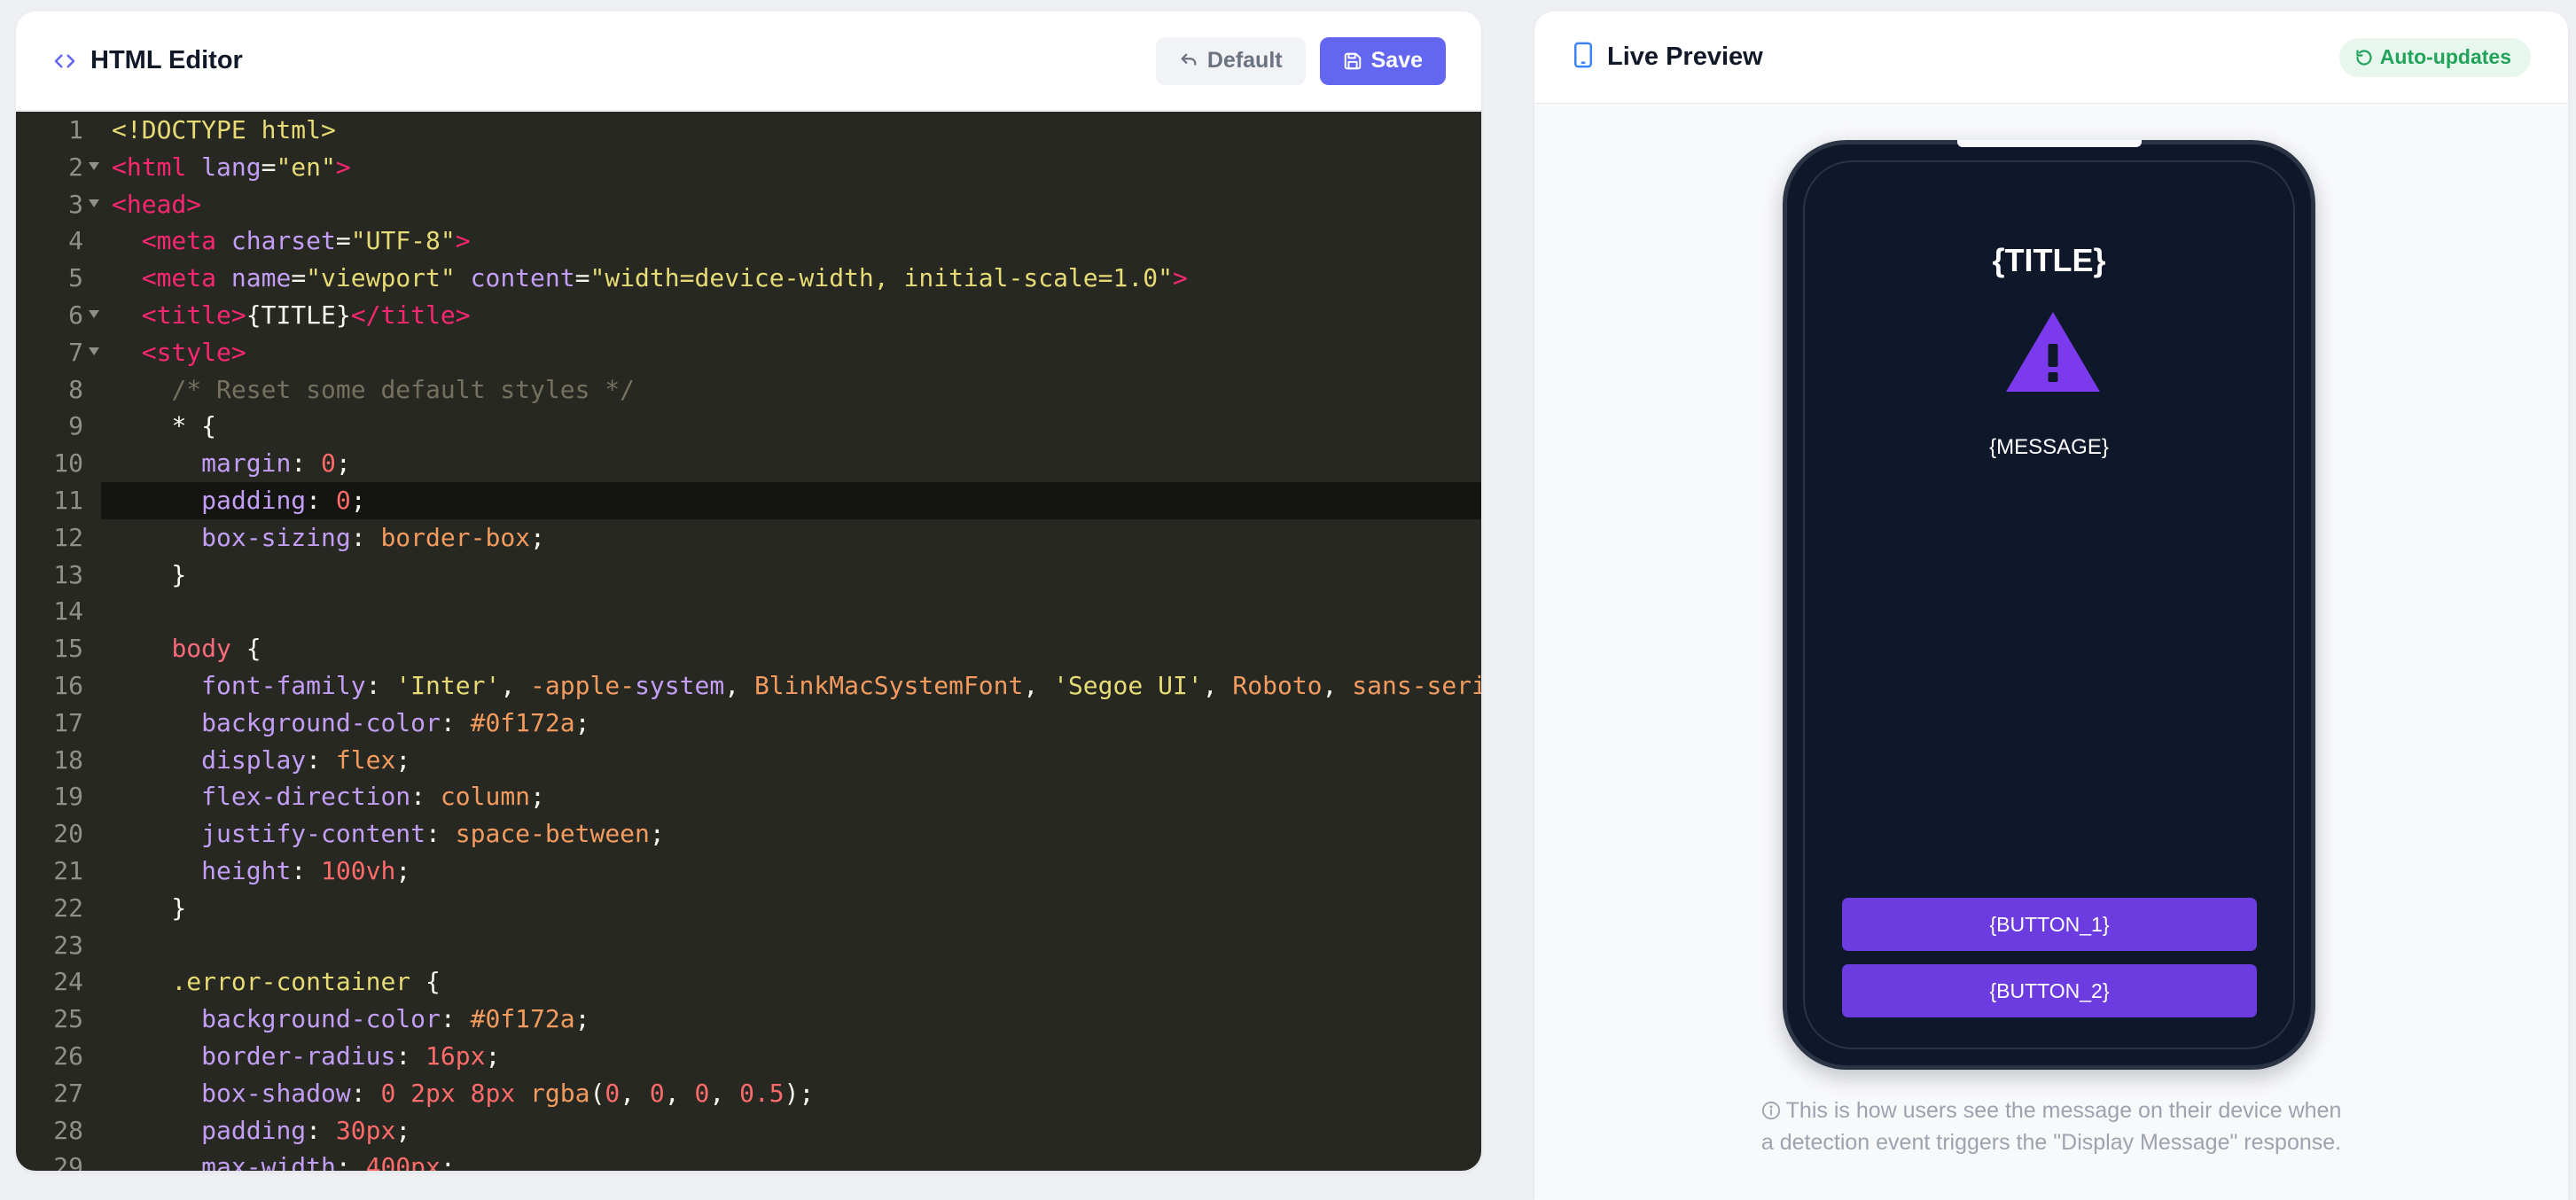 This screenshot has width=2576, height=1200. What do you see at coordinates (358, 870) in the screenshot?
I see `code-token: 100vh` at bounding box center [358, 870].